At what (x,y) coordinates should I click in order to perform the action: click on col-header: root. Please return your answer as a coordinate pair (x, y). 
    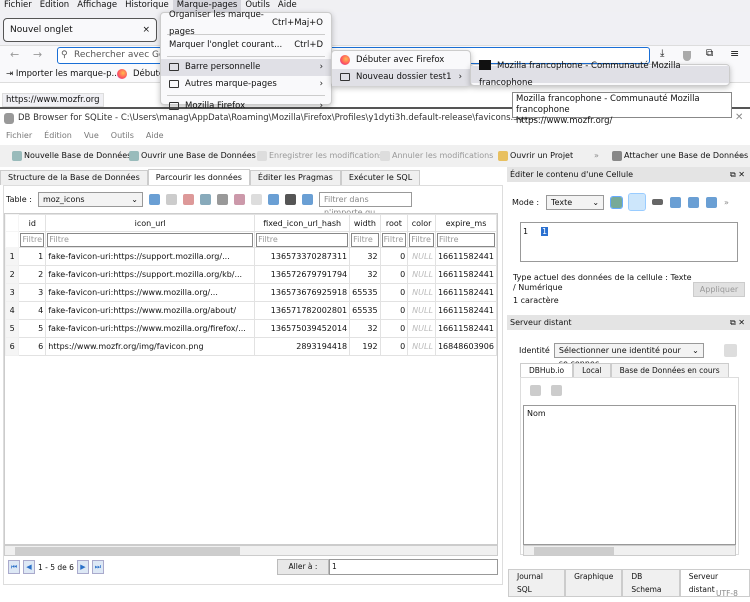
    Looking at the image, I should click on (394, 223).